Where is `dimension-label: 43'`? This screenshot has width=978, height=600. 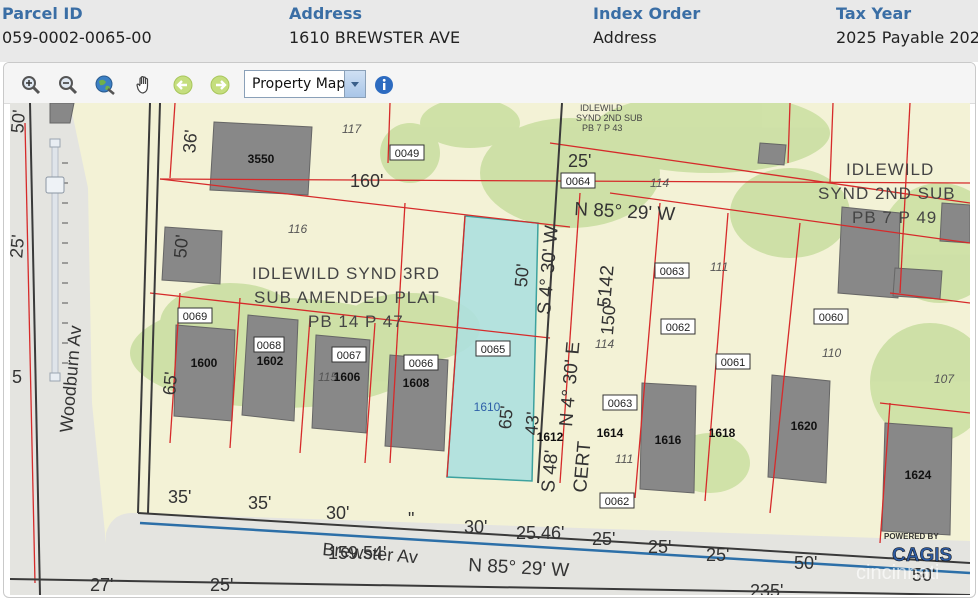 dimension-label: 43' is located at coordinates (532, 423).